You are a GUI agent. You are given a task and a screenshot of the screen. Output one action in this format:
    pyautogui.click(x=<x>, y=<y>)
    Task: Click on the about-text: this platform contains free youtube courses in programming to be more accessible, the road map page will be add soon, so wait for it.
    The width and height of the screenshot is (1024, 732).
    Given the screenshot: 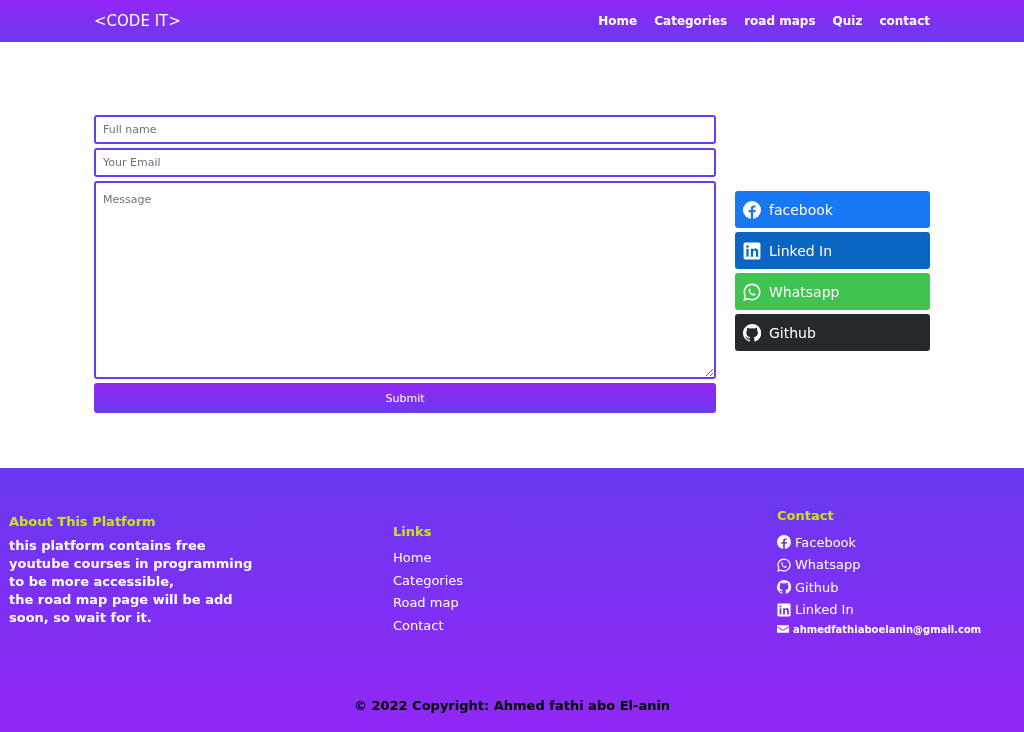 What is the action you would take?
    pyautogui.click(x=131, y=582)
    